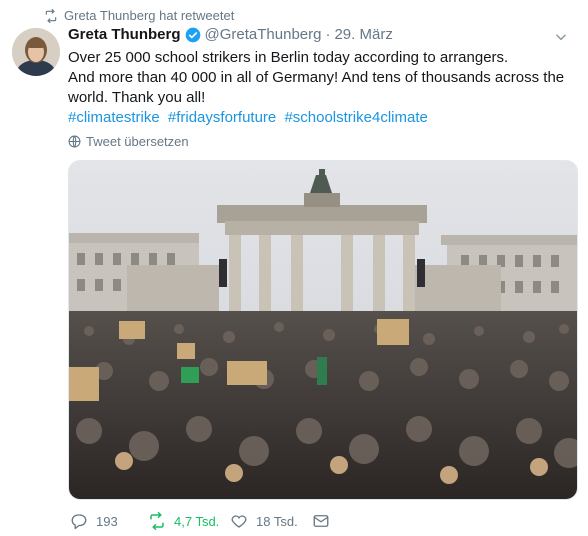  I want to click on tweet-header: Greta Thunberg @GretaThunberg · 29. März, so click(230, 34).